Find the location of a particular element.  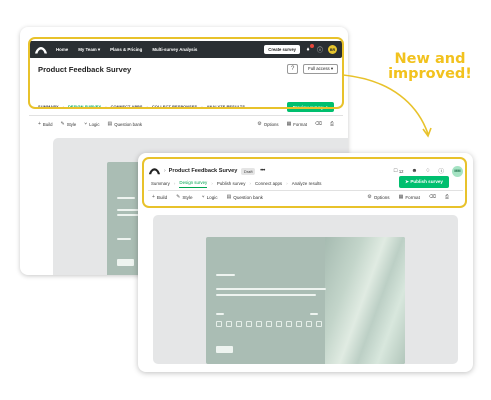

new-survey-preview-card is located at coordinates (305, 300).